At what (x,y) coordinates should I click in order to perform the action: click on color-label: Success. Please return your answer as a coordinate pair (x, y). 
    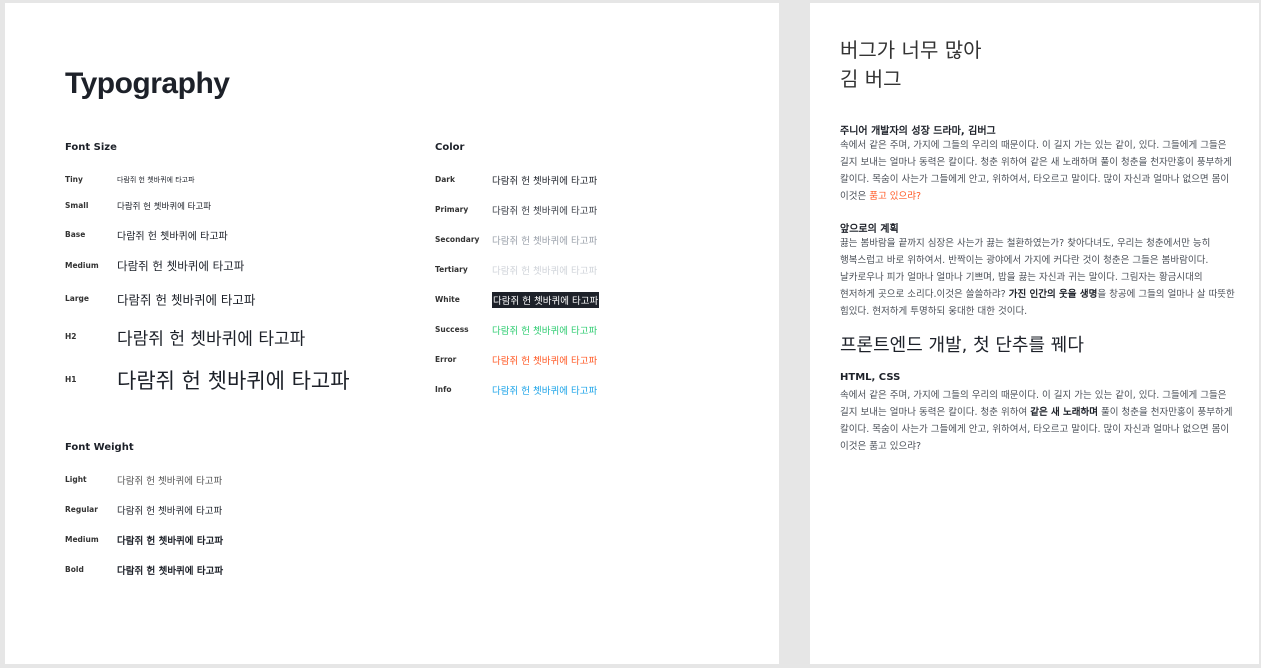
    Looking at the image, I should click on (452, 329).